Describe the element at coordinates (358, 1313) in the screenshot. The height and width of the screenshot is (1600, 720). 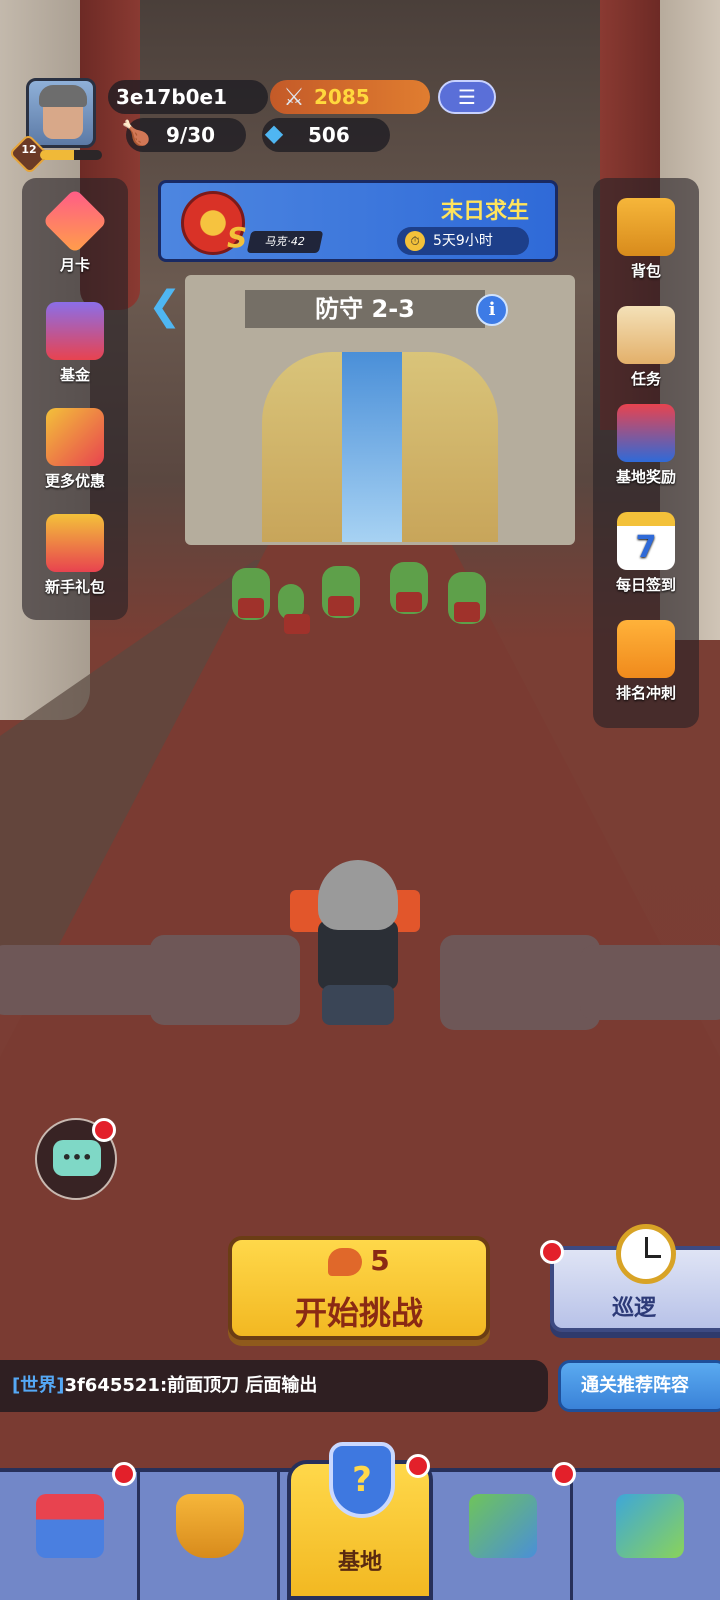
I see `start-challenge-label: 开始挑战` at that location.